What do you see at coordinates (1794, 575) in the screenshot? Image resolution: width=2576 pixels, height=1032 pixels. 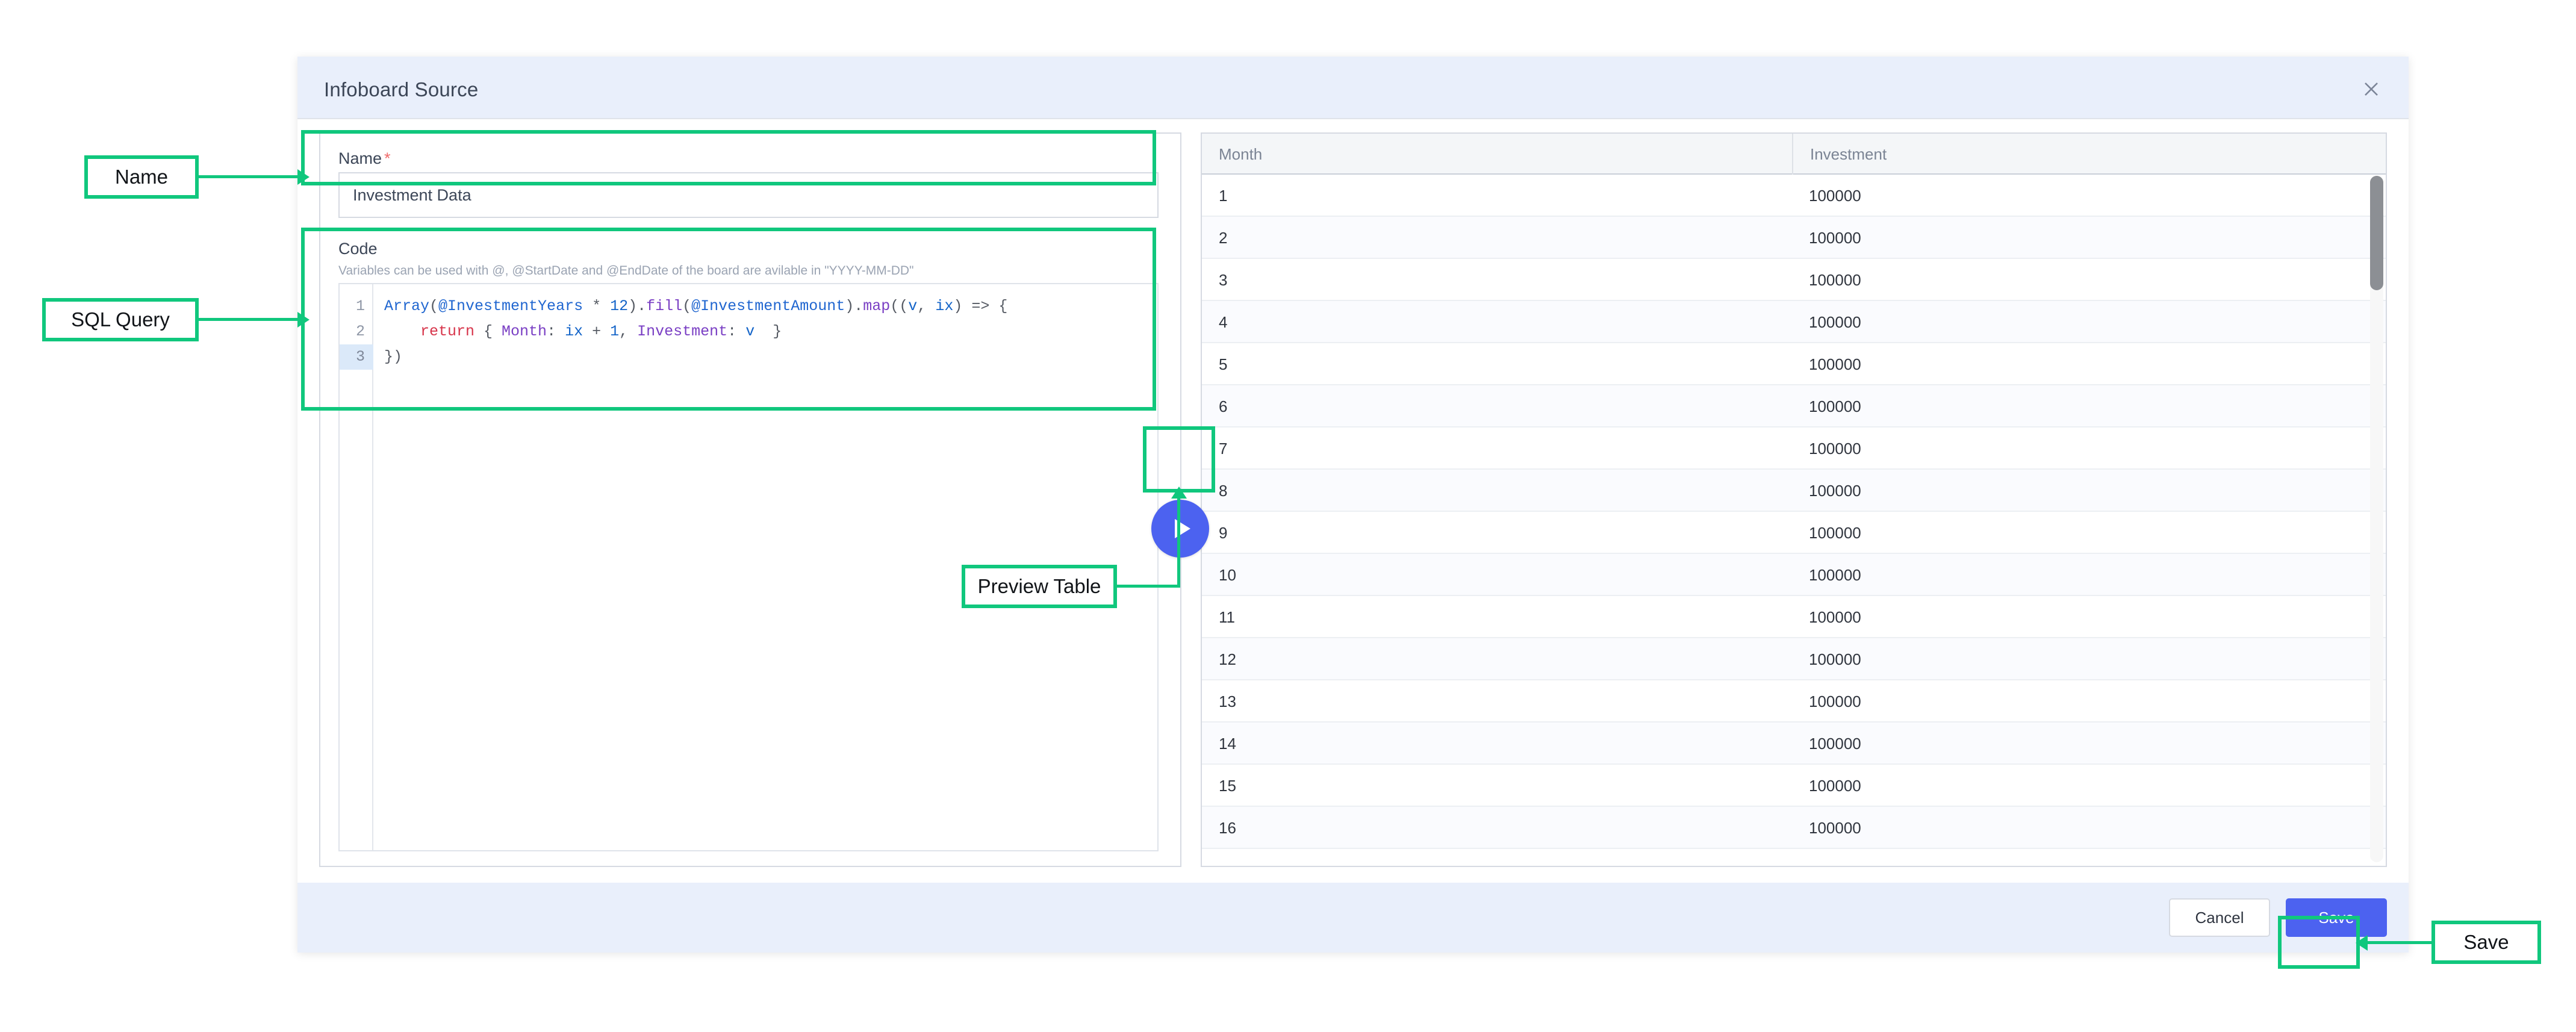 I see `table-row: 10 100000` at bounding box center [1794, 575].